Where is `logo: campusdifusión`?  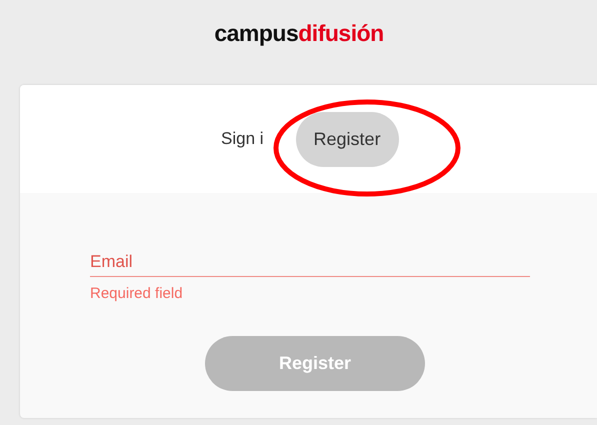
logo: campusdifusión is located at coordinates (299, 33).